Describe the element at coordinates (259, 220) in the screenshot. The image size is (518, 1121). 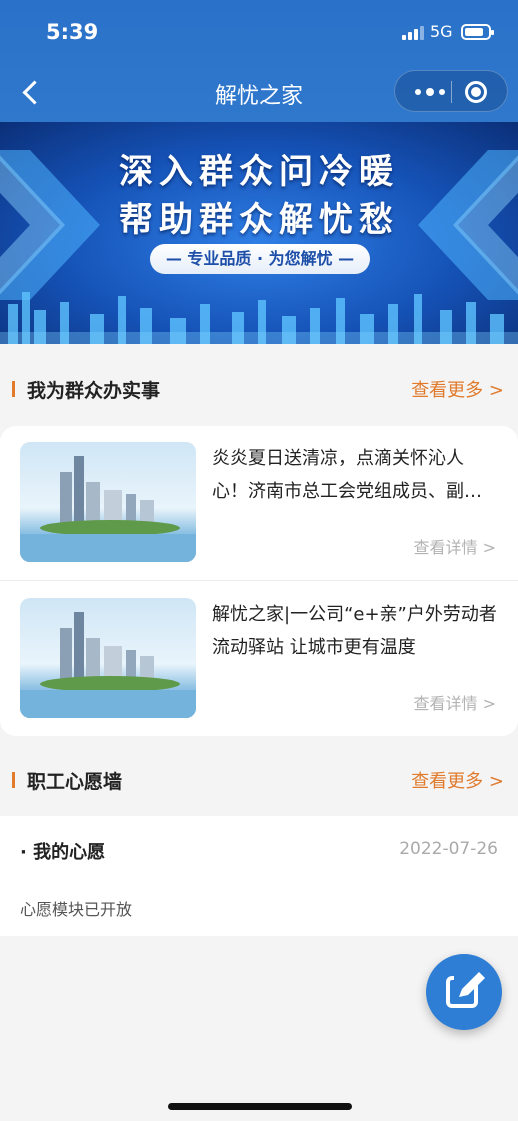
I see `banner-headline-2: 帮助群众解忧愁` at that location.